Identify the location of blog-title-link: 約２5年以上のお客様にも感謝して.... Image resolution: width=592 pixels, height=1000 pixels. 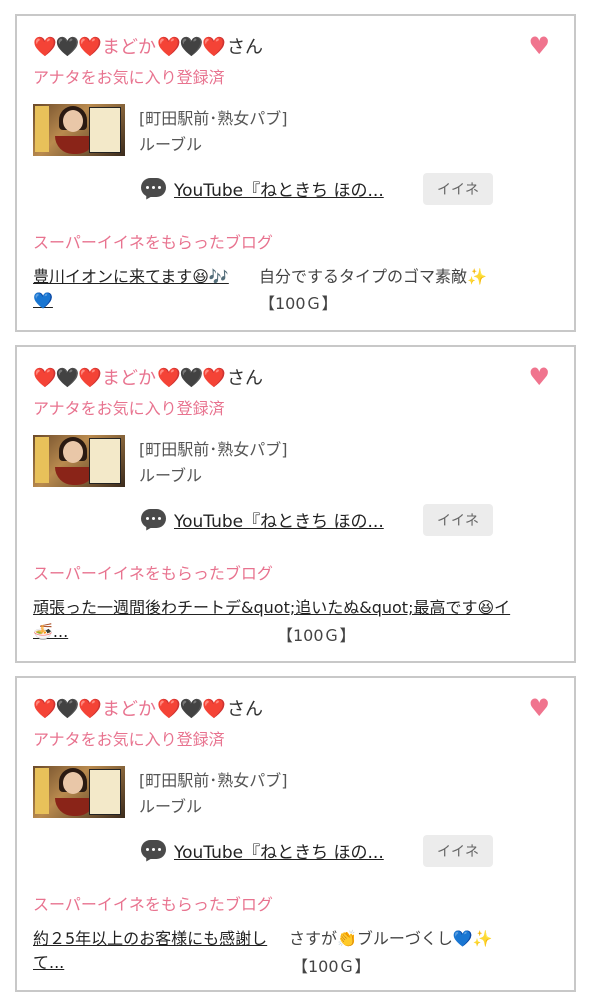
(158, 951).